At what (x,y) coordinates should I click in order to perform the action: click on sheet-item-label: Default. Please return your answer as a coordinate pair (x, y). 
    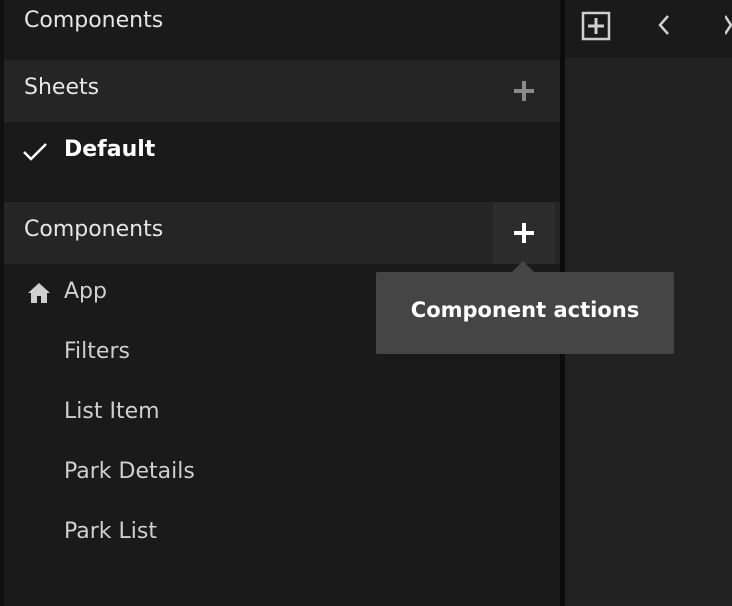
    Looking at the image, I should click on (110, 149).